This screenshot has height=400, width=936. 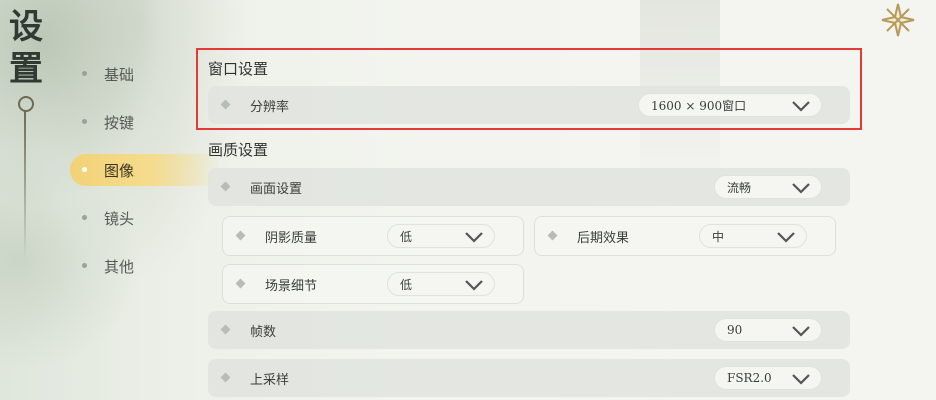 What do you see at coordinates (26, 69) in the screenshot?
I see `page-title-char-2: 置` at bounding box center [26, 69].